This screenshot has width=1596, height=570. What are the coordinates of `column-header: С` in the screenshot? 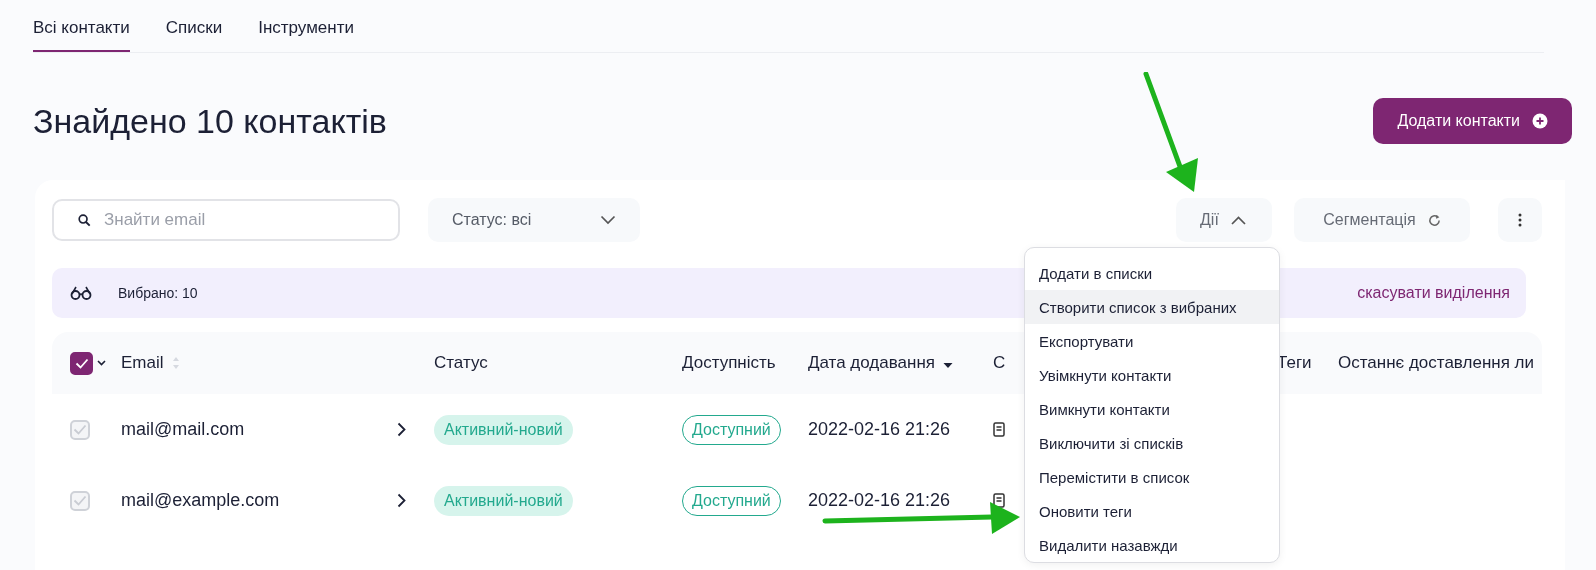 It's located at (999, 363).